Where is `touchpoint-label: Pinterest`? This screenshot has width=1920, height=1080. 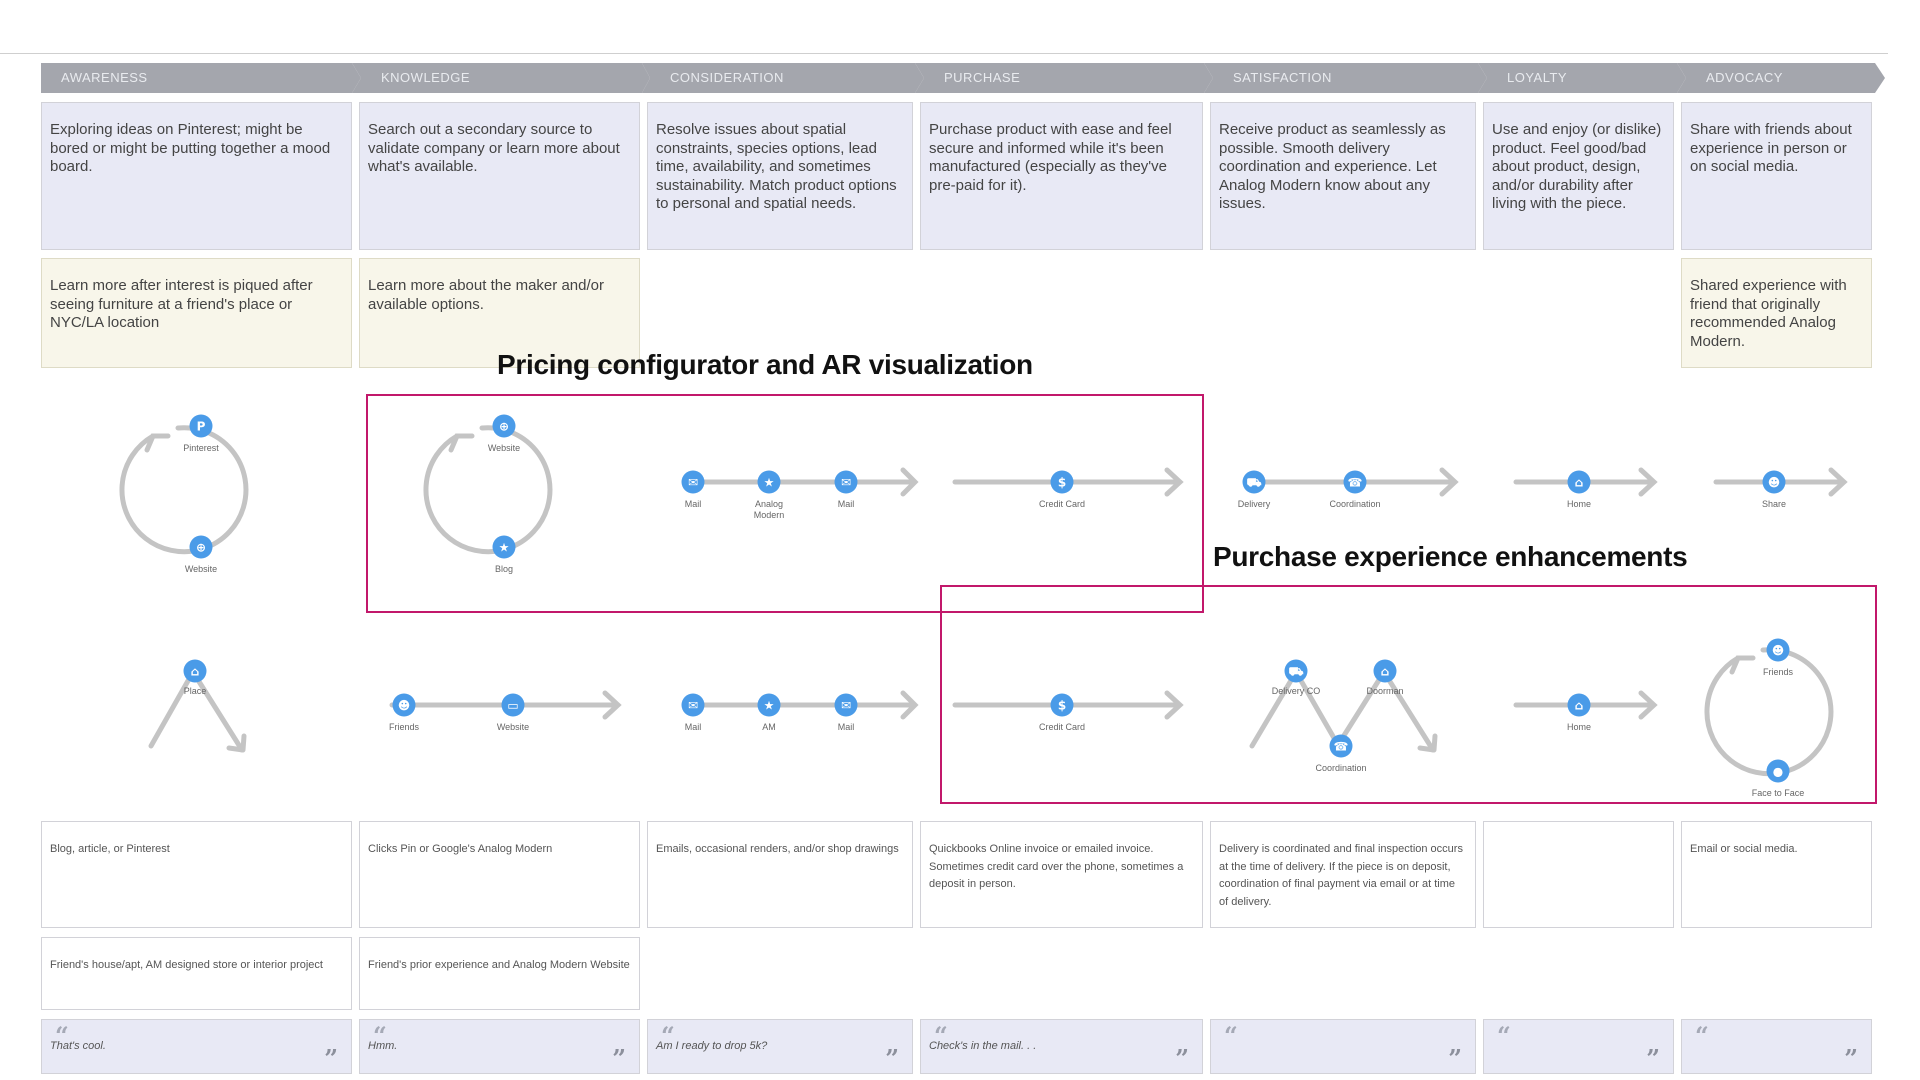 touchpoint-label: Pinterest is located at coordinates (201, 448).